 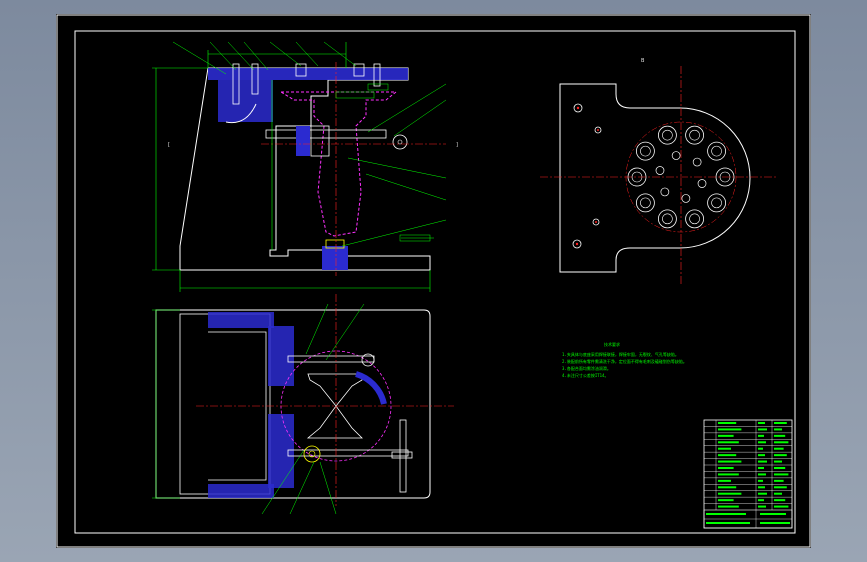 What do you see at coordinates (335, 390) in the screenshot?
I see `v-block` at bounding box center [335, 390].